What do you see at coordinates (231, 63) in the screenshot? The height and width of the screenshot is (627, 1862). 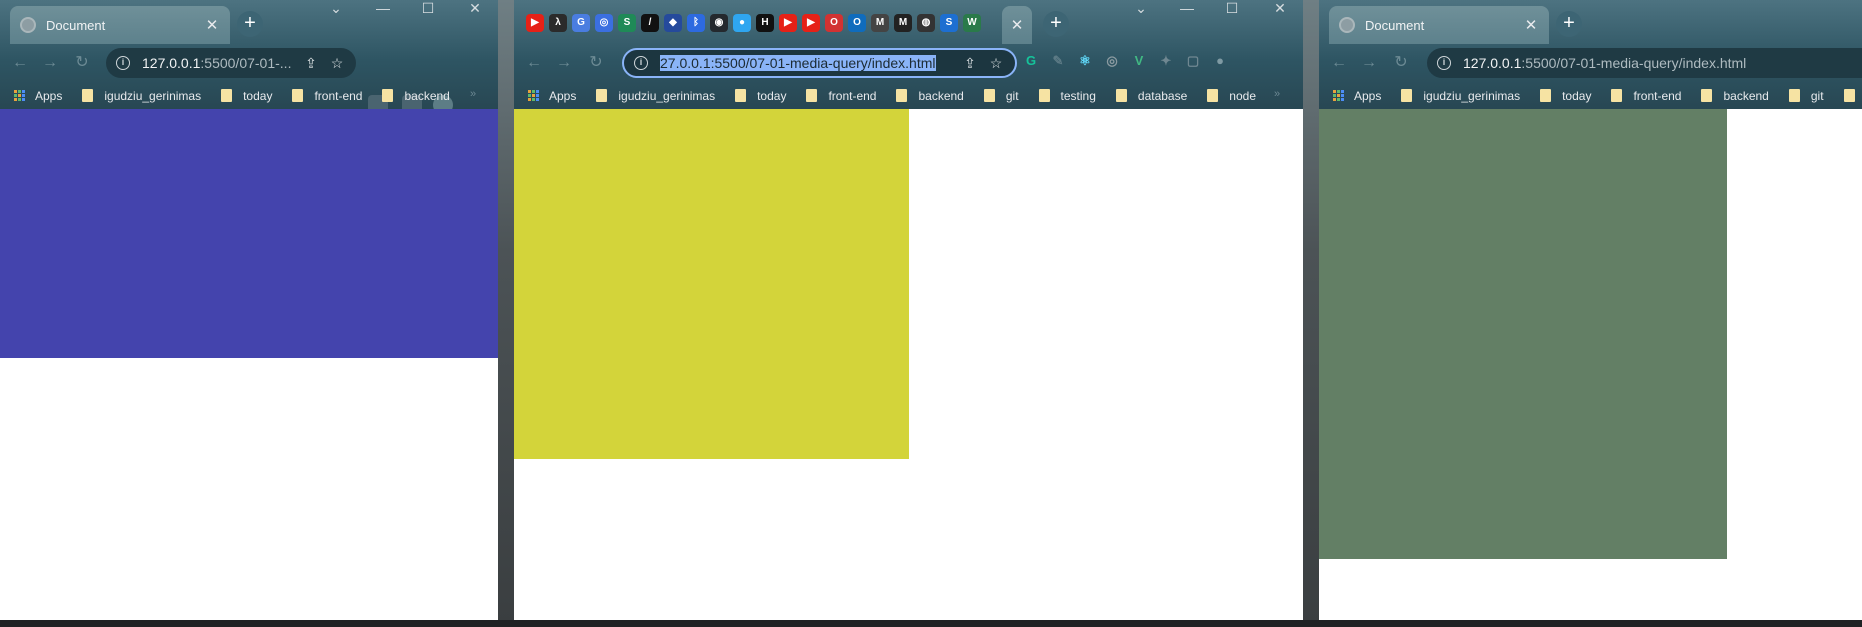 I see `address-bar: i 127.0.0.1:5500/07-01-... ⇪ ☆` at bounding box center [231, 63].